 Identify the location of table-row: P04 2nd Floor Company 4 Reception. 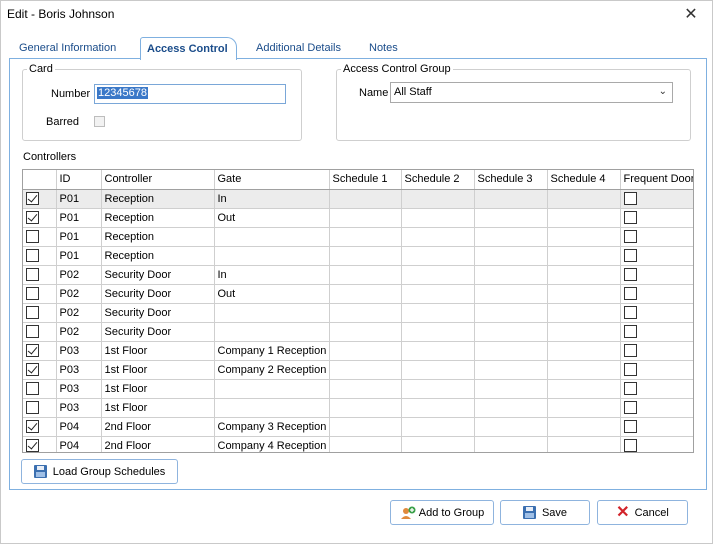
(358, 444).